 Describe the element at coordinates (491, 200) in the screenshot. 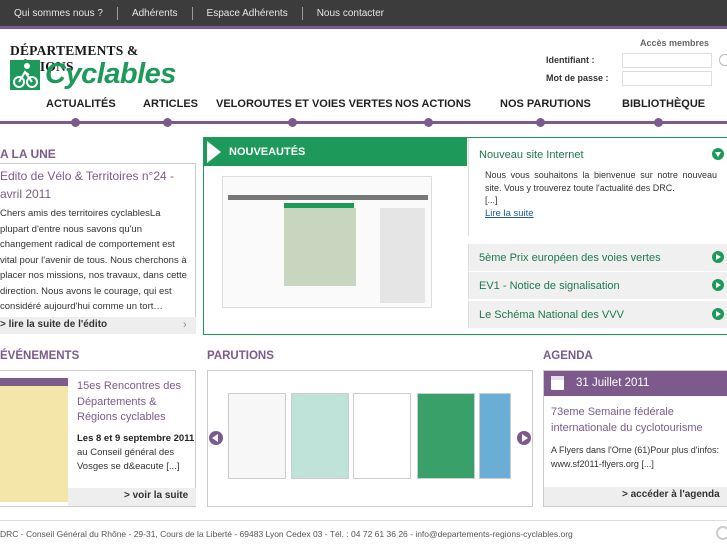

I see `news-item-ellipsis: [...]` at that location.